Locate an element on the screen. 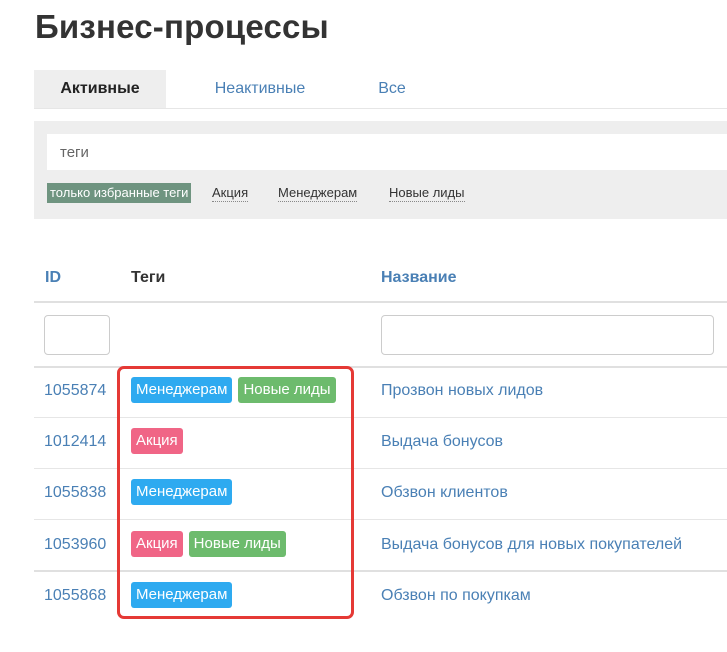 The image size is (727, 652). table-row: 1055868 Менеджерам Обзвон по покупкам is located at coordinates (380, 595).